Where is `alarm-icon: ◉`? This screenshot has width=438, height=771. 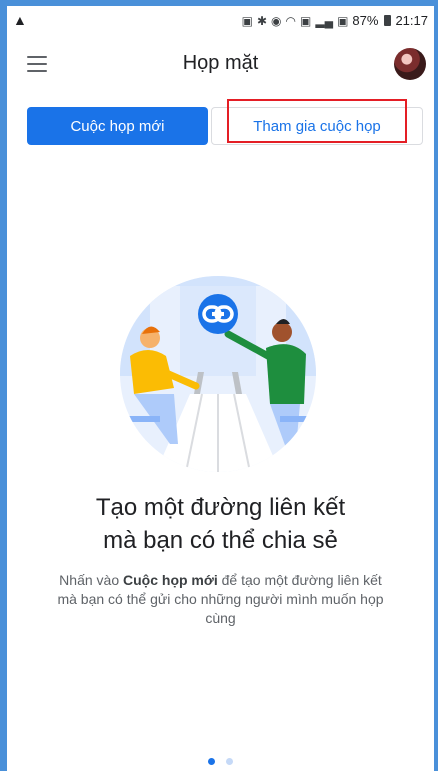
alarm-icon: ◉ is located at coordinates (276, 20).